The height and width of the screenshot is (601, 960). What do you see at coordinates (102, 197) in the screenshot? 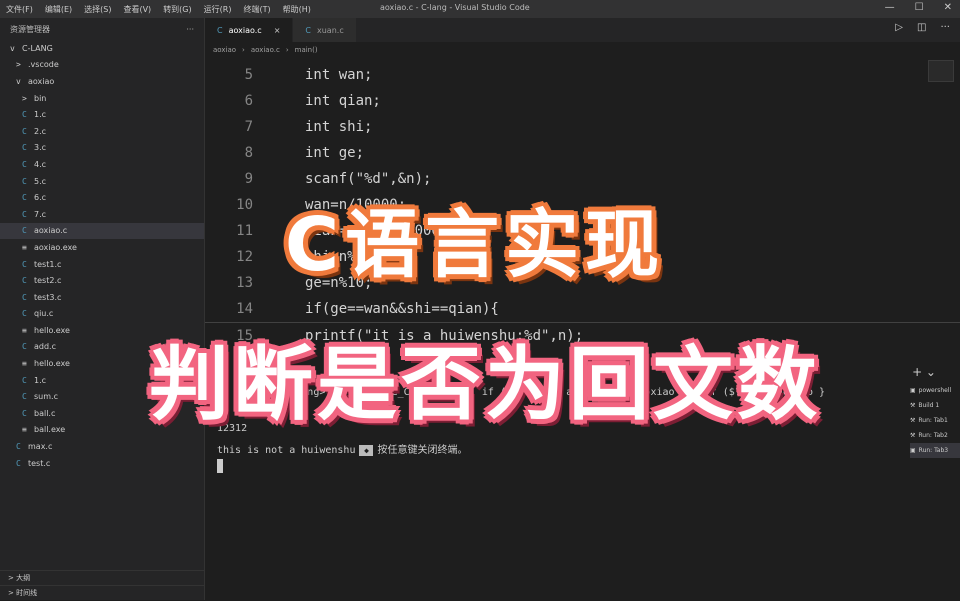
I see `tree-item: C 6.c` at bounding box center [102, 197].